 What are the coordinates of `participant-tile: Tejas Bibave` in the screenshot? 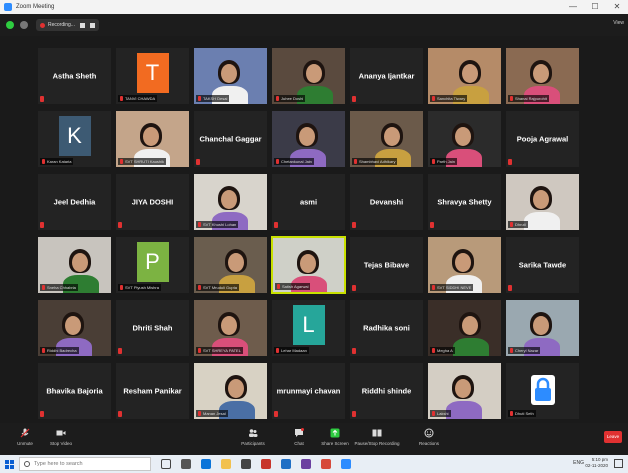 It's located at (386, 265).